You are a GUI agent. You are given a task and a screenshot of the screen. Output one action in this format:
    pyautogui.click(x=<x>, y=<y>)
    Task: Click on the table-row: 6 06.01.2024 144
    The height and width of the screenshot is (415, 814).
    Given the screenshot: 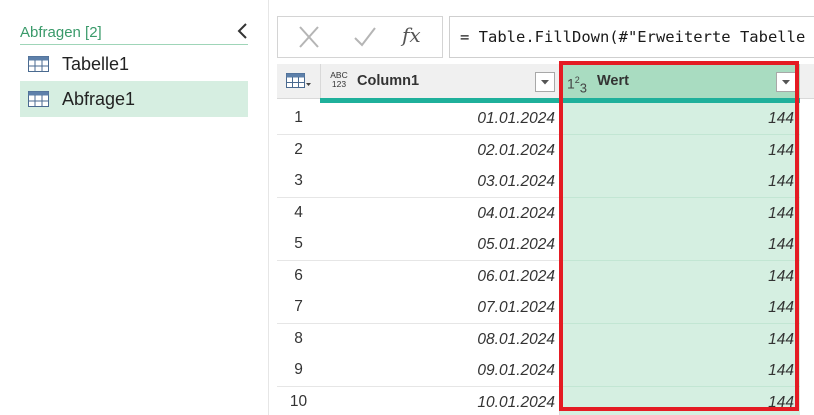 What is the action you would take?
    pyautogui.click(x=545, y=276)
    